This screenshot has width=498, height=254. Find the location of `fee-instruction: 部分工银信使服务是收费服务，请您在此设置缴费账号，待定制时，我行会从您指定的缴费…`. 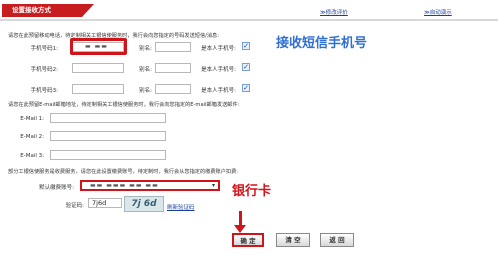

fee-instruction: 部分工银信使服务是收费服务，请您在此设置缴费账号，待定制时，我行会从您指定的缴费… is located at coordinates (123, 172).